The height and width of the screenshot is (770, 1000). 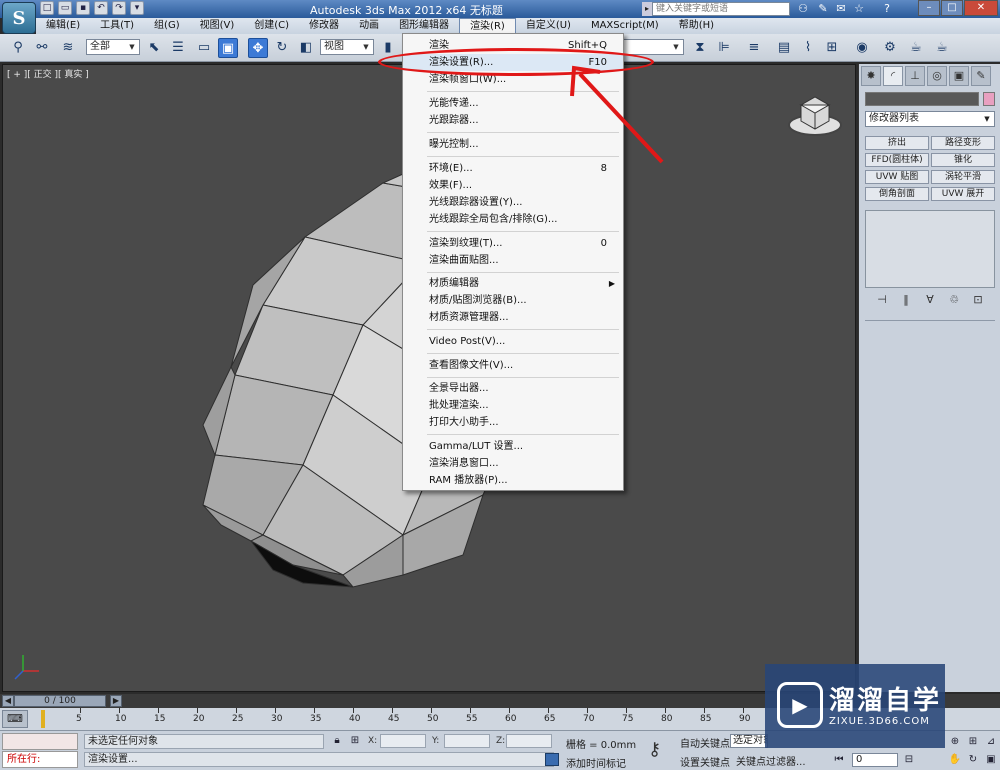 What do you see at coordinates (862, 48) in the screenshot?
I see `material-editor-icon: ◉` at bounding box center [862, 48].